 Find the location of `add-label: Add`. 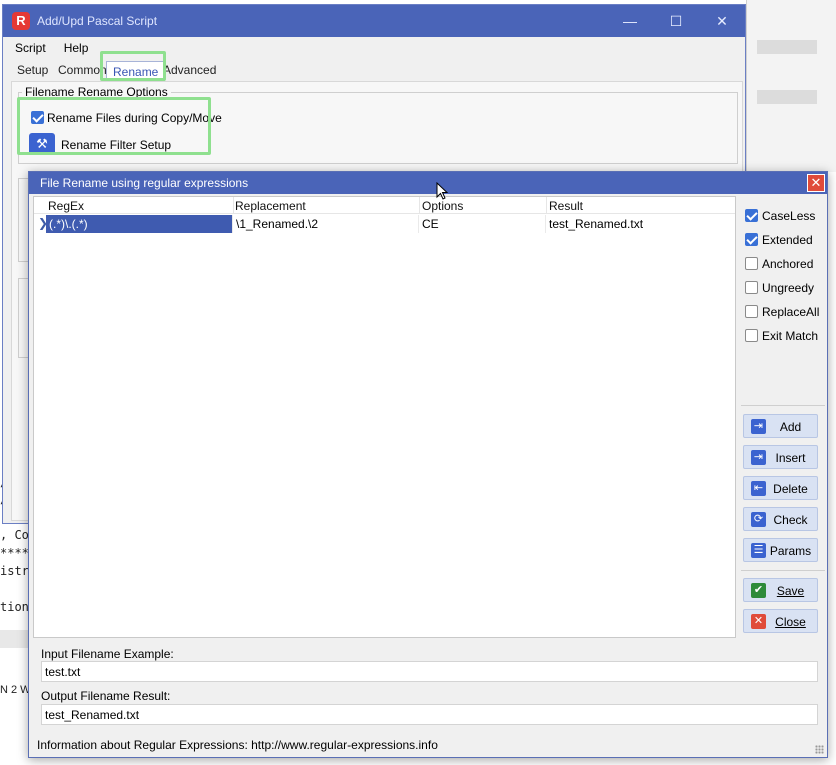

add-label: Add is located at coordinates (790, 427).